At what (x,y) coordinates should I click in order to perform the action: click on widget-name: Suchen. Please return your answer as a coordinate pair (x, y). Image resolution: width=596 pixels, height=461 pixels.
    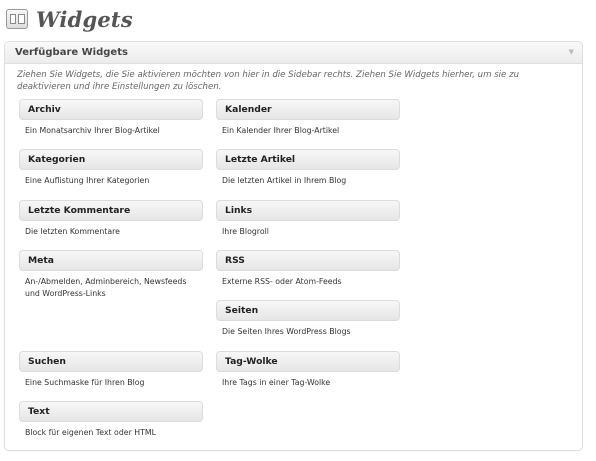
    Looking at the image, I should click on (47, 361).